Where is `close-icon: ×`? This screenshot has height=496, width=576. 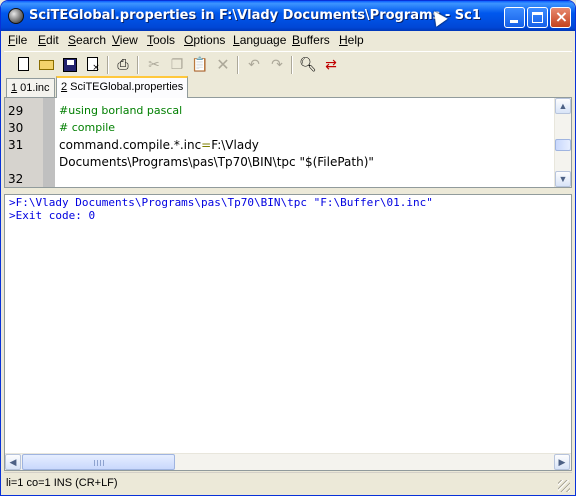 close-icon: × is located at coordinates (561, 16).